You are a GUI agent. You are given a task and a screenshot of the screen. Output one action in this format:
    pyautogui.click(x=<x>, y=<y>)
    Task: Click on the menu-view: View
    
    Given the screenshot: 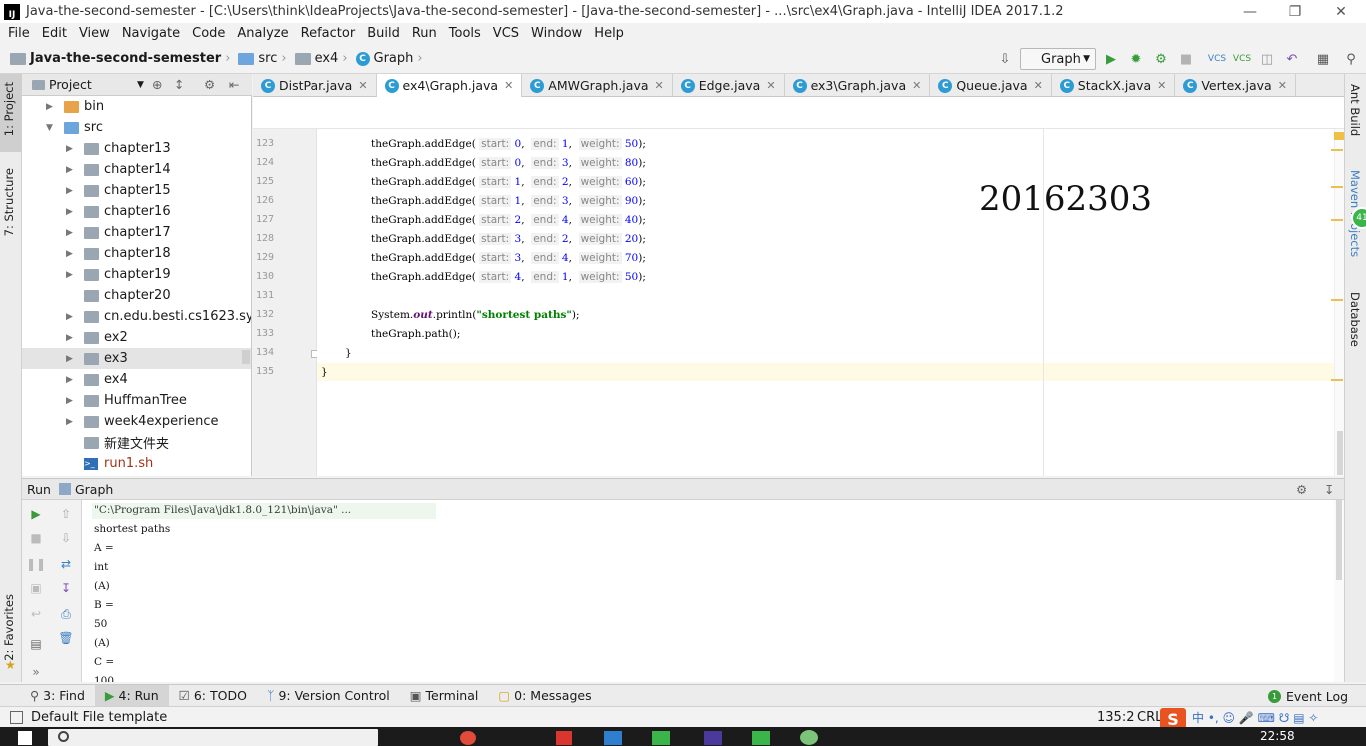 What is the action you would take?
    pyautogui.click(x=94, y=33)
    